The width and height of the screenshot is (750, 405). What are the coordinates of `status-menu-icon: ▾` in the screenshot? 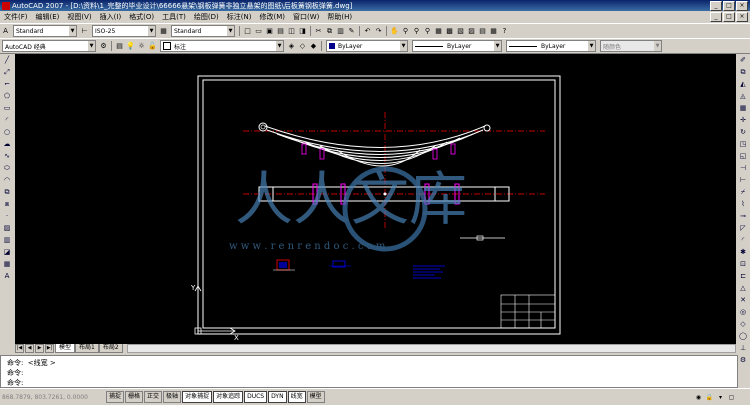 It's located at (720, 397).